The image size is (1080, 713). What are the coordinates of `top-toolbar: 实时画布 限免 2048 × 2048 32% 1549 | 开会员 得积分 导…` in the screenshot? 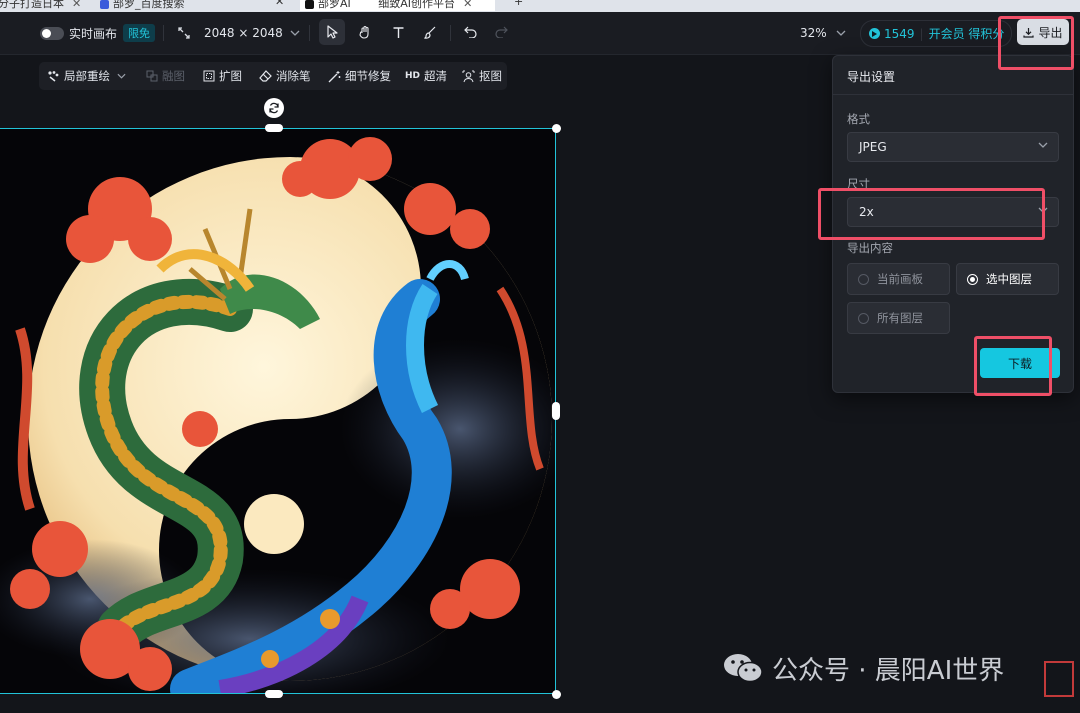 It's located at (540, 33).